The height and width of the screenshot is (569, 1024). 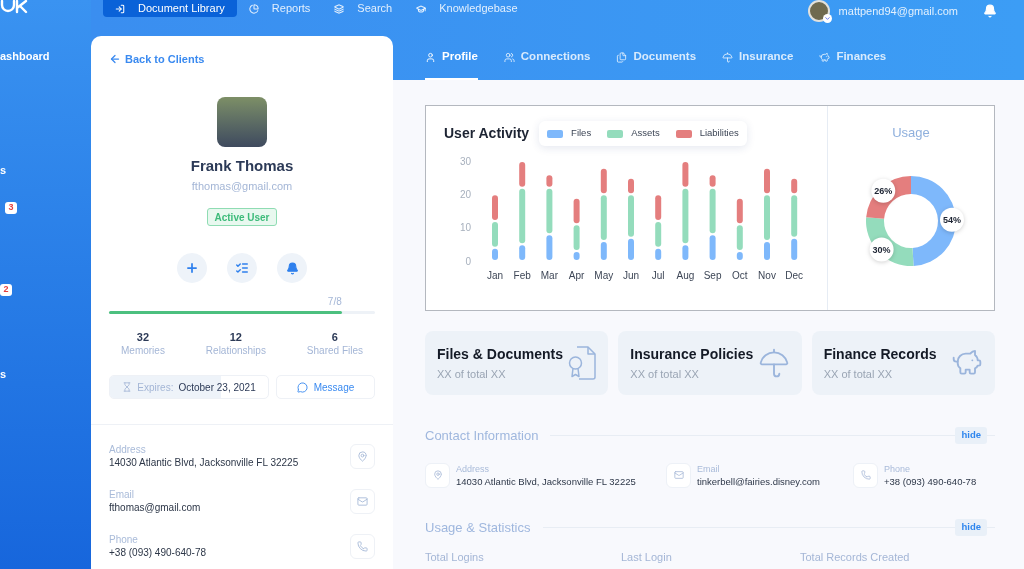 What do you see at coordinates (339, 8) in the screenshot?
I see `layers-icon` at bounding box center [339, 8].